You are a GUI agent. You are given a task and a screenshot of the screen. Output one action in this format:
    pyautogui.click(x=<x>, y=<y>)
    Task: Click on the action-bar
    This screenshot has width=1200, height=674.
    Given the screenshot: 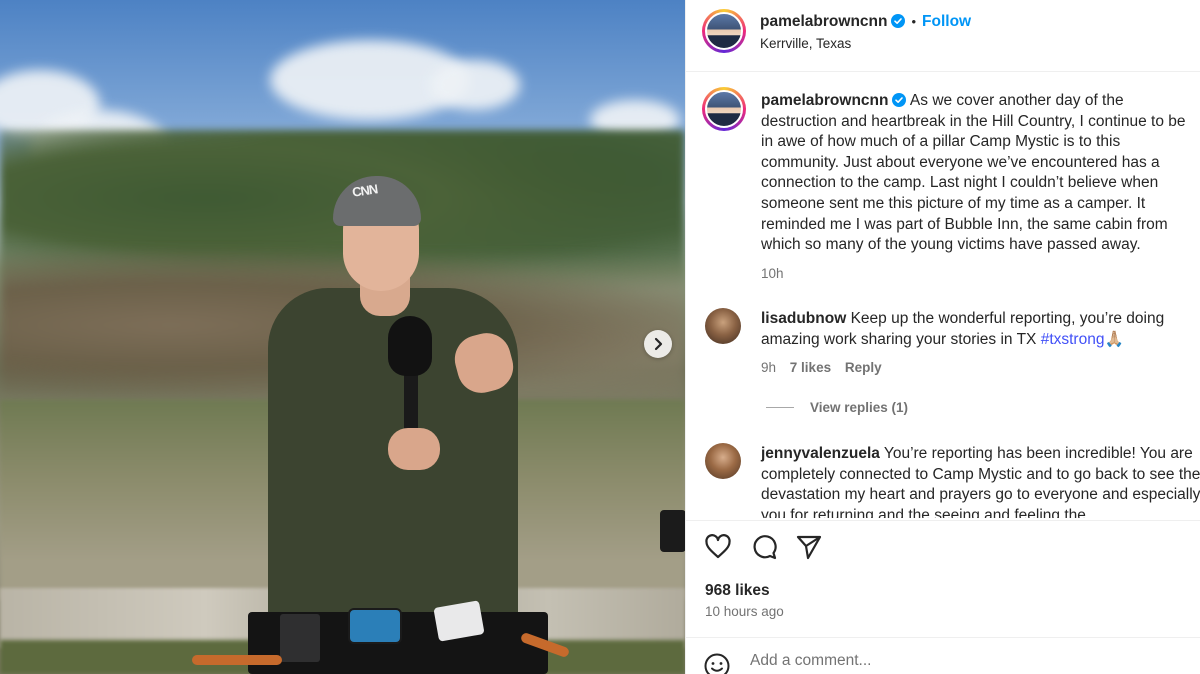 What is the action you would take?
    pyautogui.click(x=943, y=547)
    